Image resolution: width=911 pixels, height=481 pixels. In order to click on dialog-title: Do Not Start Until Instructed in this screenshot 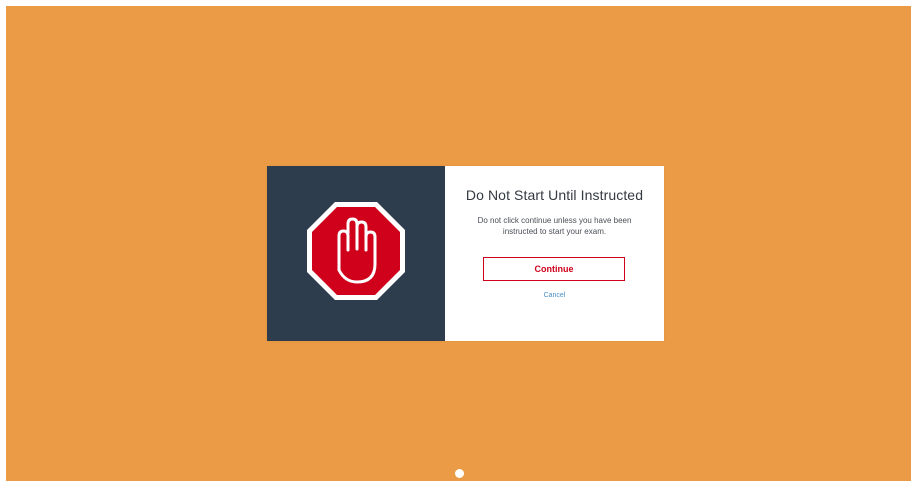, I will do `click(554, 195)`.